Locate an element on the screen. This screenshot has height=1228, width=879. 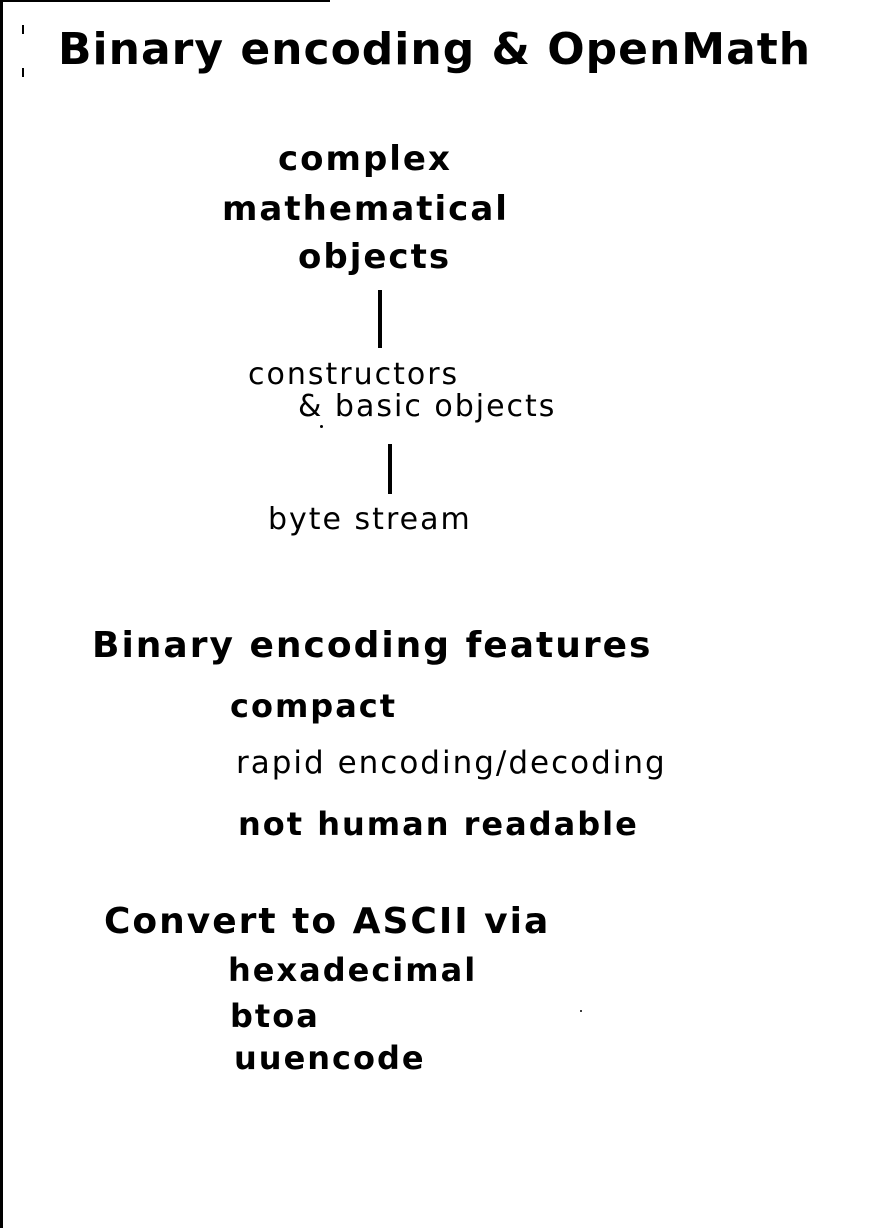
top-edge-mark is located at coordinates (165, 1).